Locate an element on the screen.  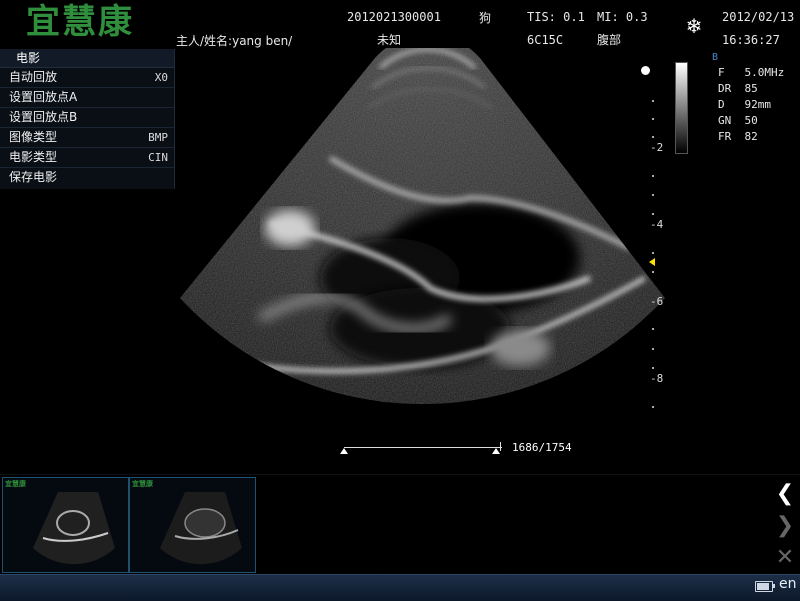
depth-label-6: -6 is located at coordinates (657, 301).